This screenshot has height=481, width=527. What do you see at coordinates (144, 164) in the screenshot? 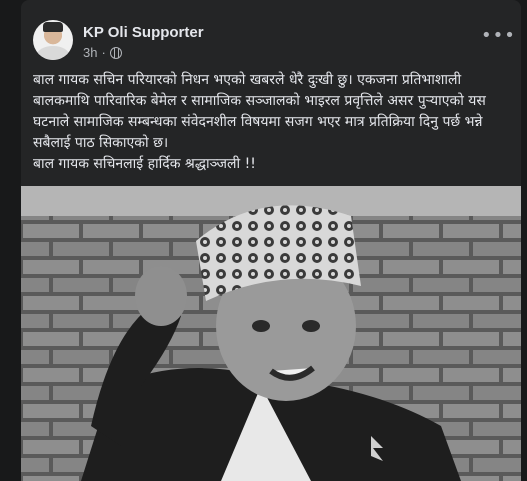
I see `post-paragraph: बाल गायक सचिनलाई हार्दिक श्रद्धाञ्जली !!` at bounding box center [144, 164].